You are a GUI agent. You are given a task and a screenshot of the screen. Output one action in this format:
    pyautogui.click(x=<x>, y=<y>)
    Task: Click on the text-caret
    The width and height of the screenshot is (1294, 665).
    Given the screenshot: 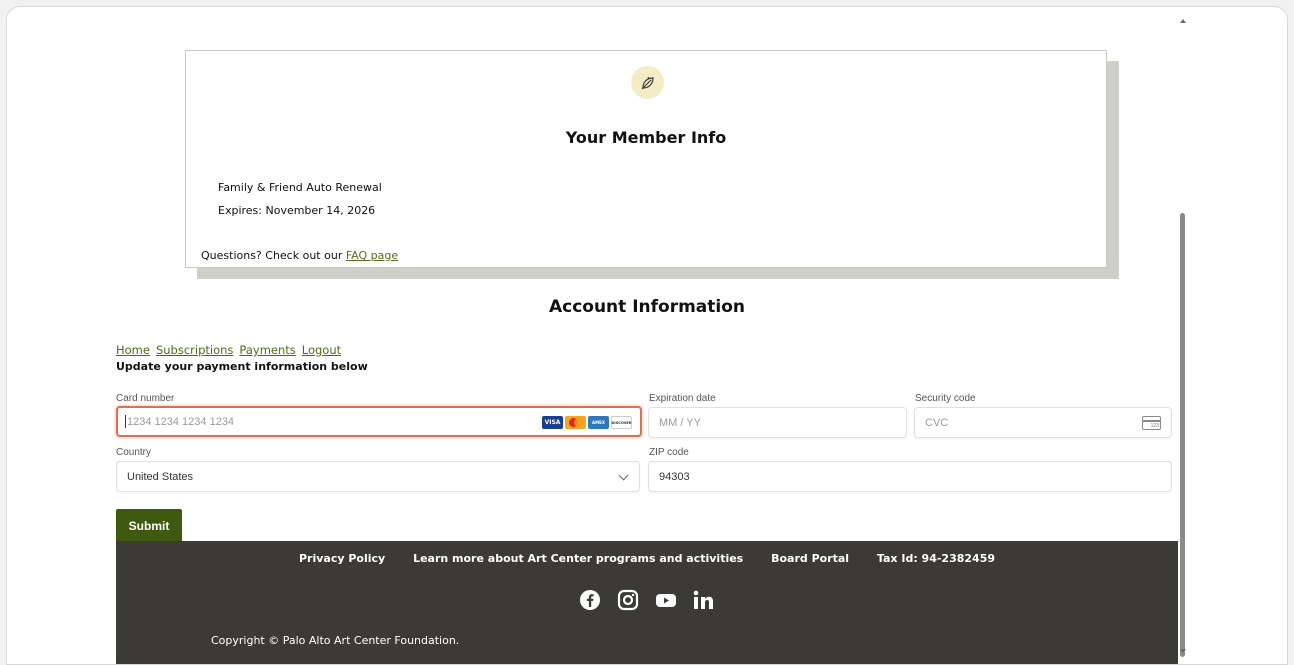 What is the action you would take?
    pyautogui.click(x=125, y=421)
    